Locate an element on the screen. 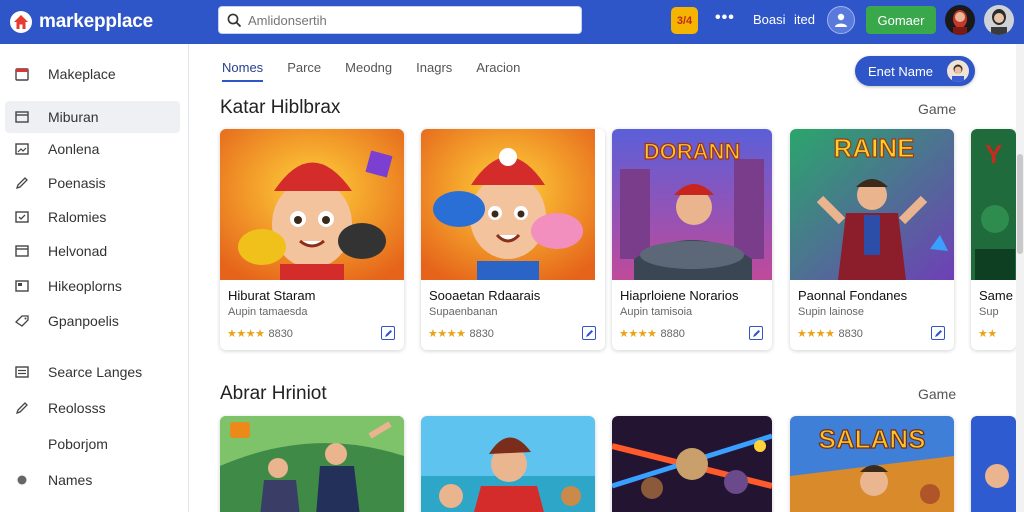 The height and width of the screenshot is (512, 1024). primary-action-button: Gomaer is located at coordinates (901, 20).